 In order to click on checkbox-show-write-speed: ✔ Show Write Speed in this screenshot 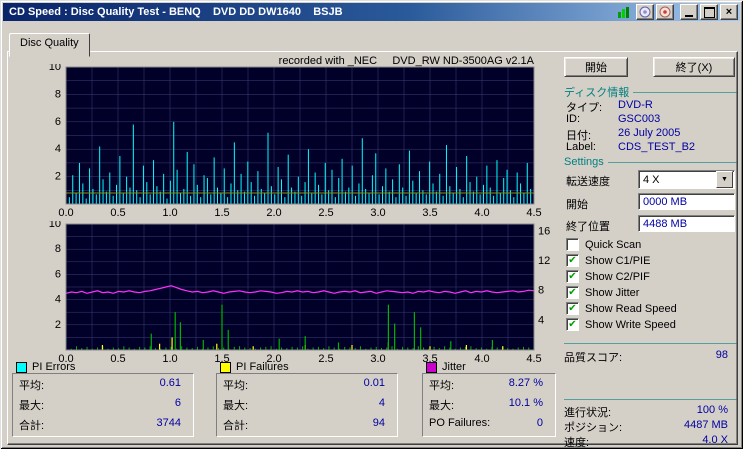, I will do `click(621, 324)`.